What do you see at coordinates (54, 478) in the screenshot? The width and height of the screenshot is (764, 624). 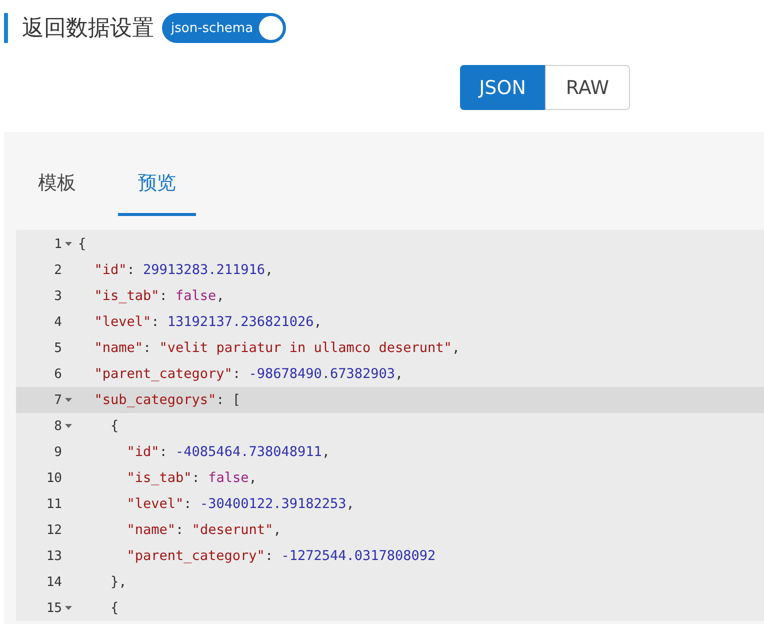 I see `line-number: 10` at bounding box center [54, 478].